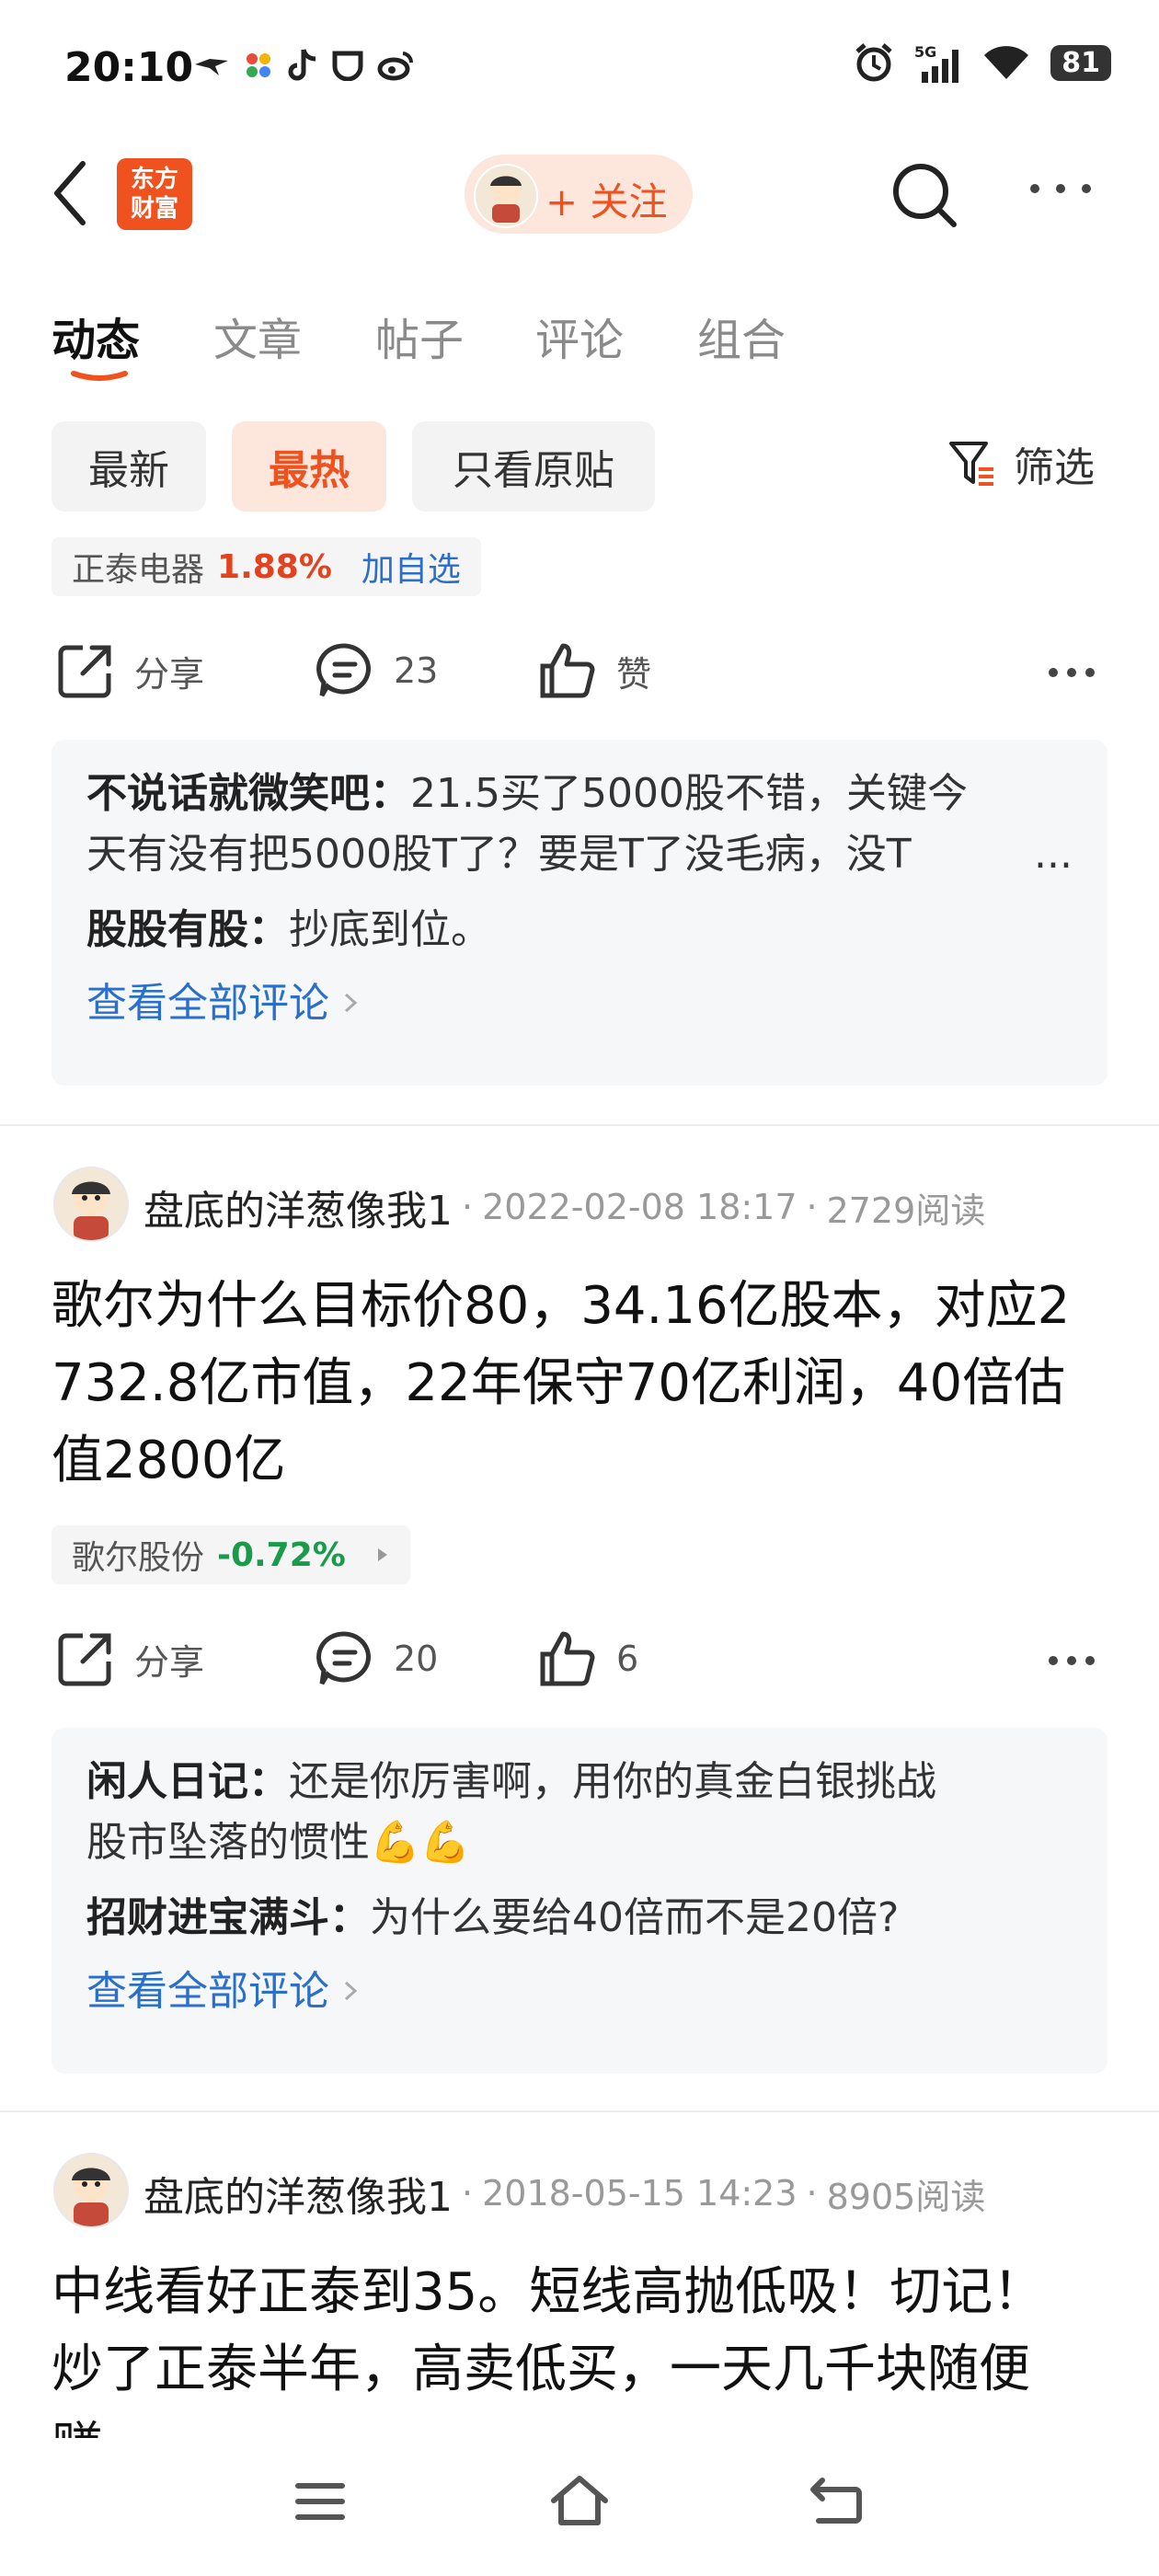  What do you see at coordinates (228, 1917) in the screenshot?
I see `comment-user: 招财进宝满斗：` at bounding box center [228, 1917].